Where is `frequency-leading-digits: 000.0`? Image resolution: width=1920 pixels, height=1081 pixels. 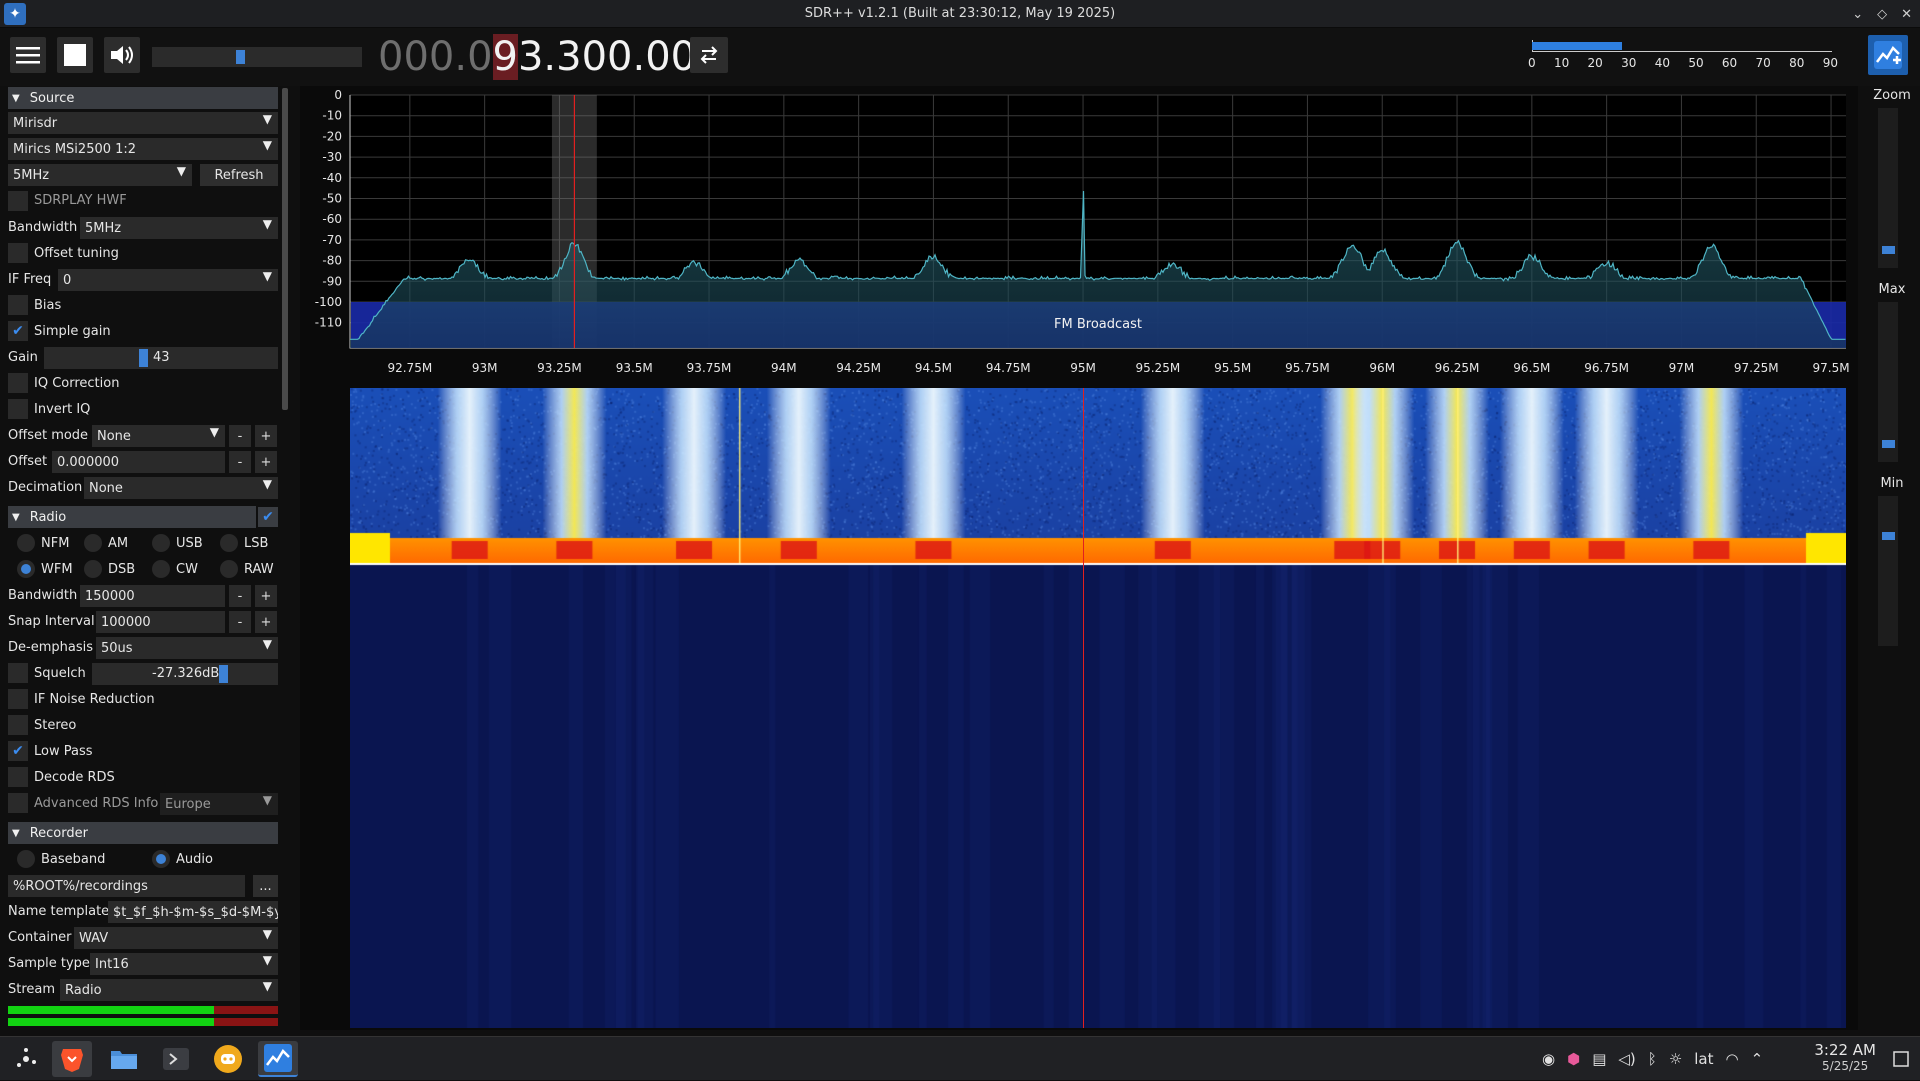 frequency-leading-digits: 000.0 is located at coordinates (435, 57).